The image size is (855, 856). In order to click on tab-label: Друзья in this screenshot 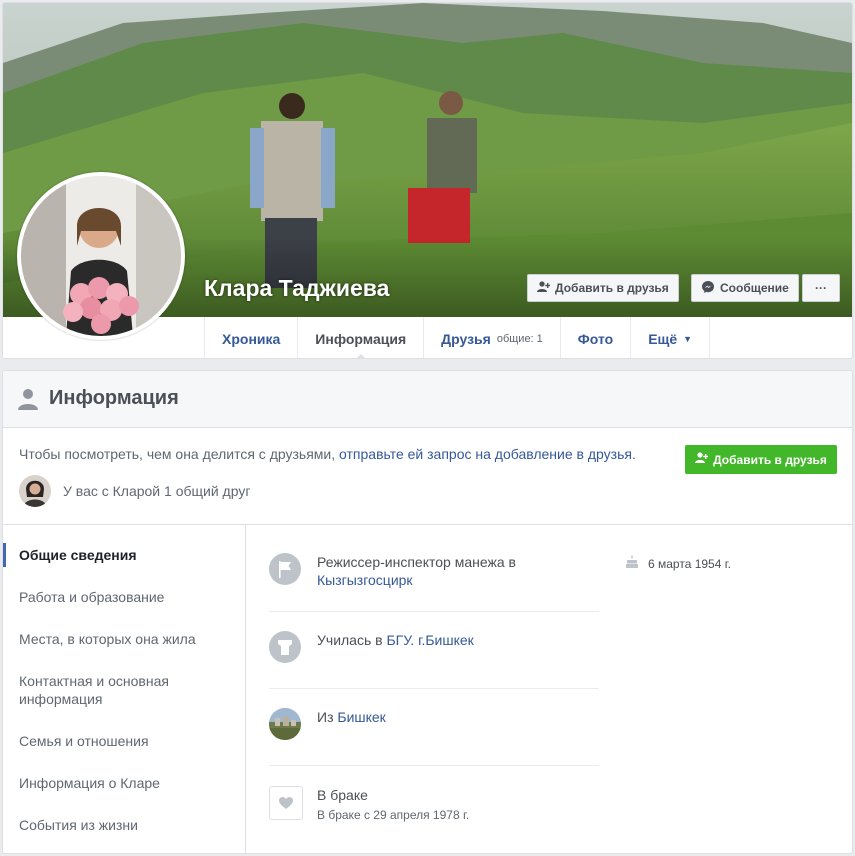, I will do `click(466, 338)`.